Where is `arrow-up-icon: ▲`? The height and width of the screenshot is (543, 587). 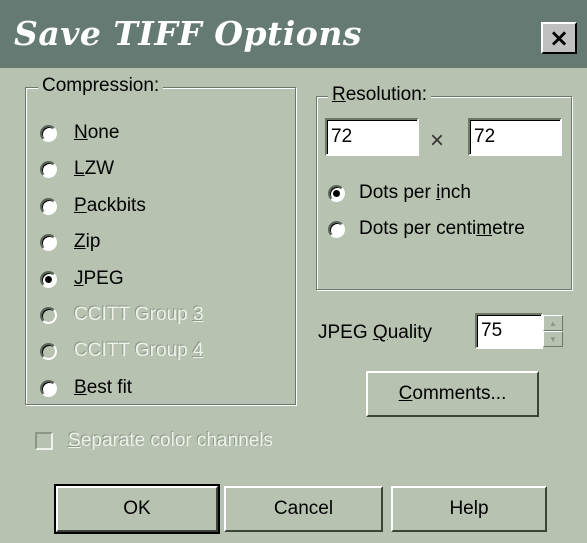
arrow-up-icon: ▲ is located at coordinates (553, 323).